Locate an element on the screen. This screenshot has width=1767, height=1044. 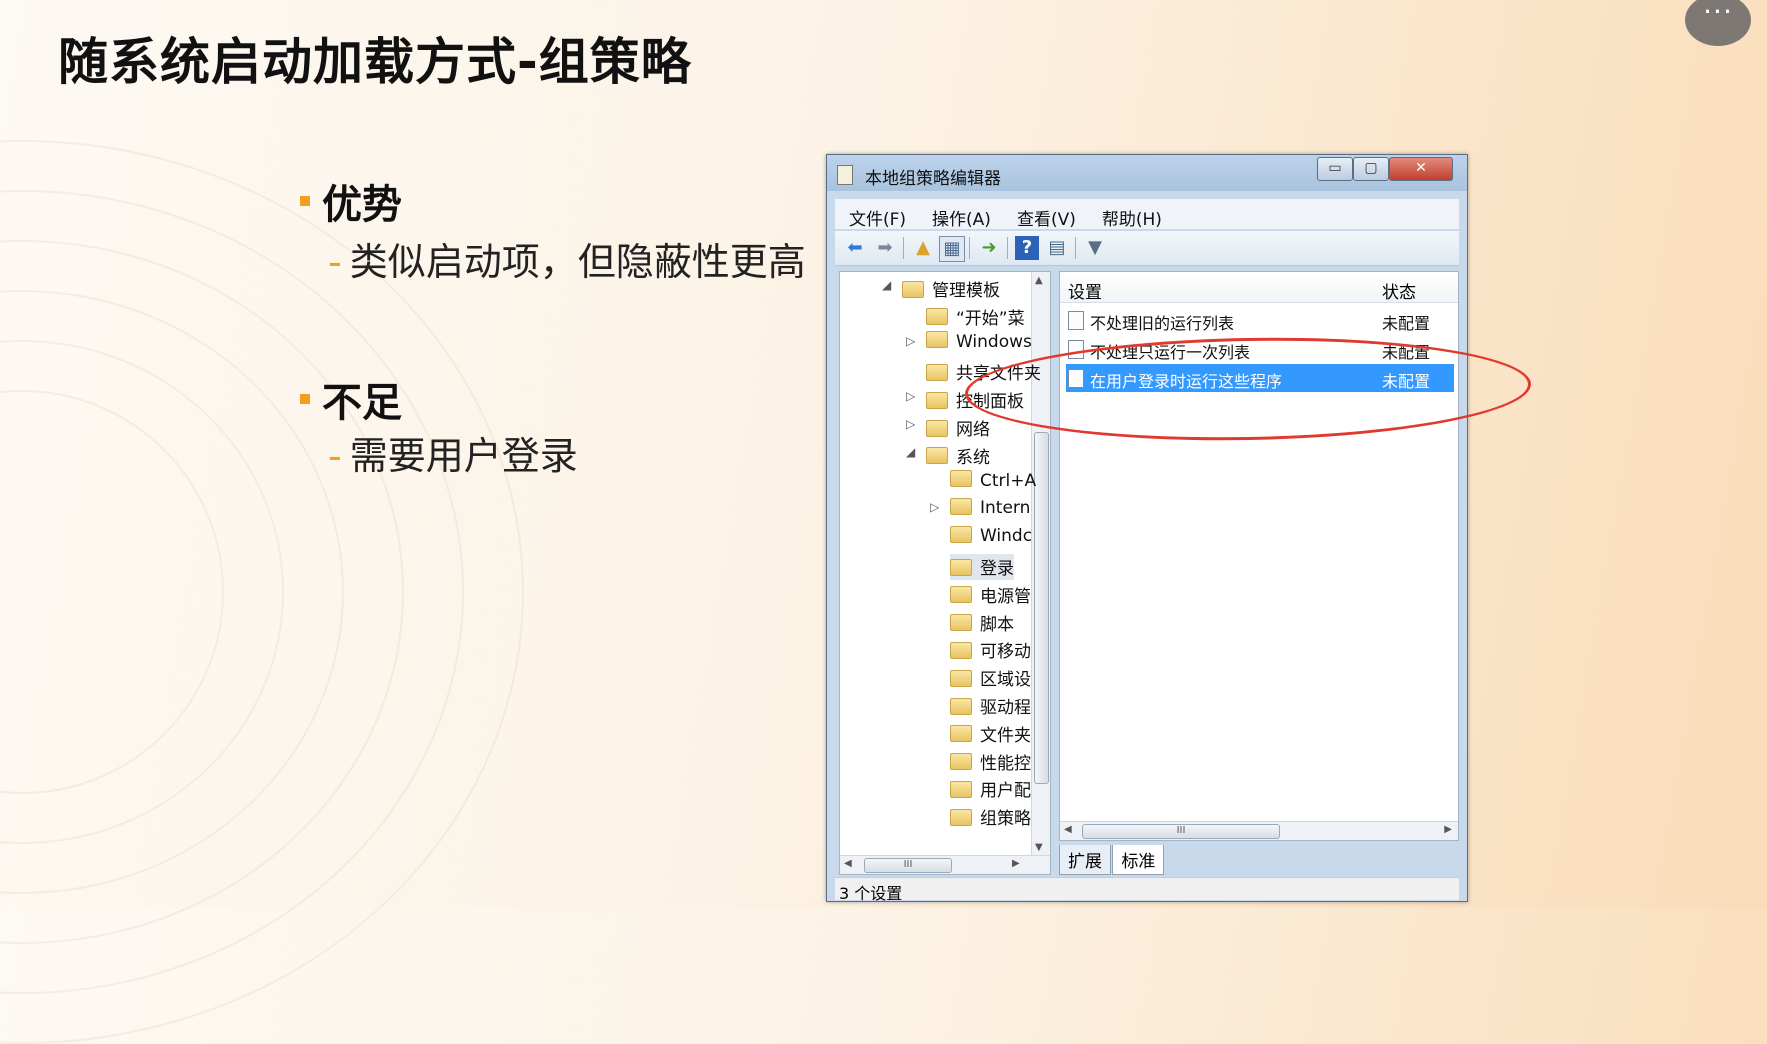
scroll-down-icon: ▼ is located at coordinates (1039, 847).